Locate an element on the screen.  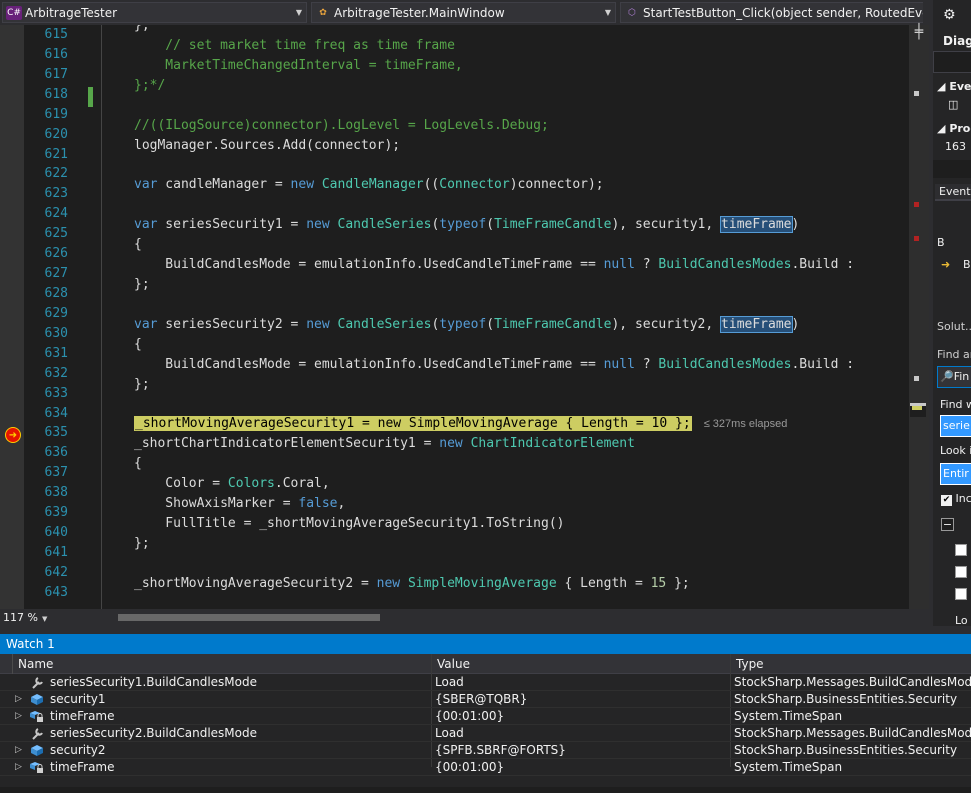
watch-name: seriesSecurity1.BuildCandlesMode is located at coordinates (154, 682).